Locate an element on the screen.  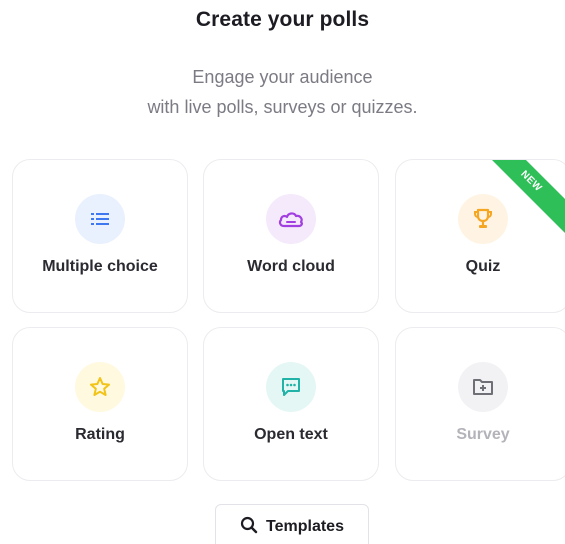
search-icon is located at coordinates (249, 527).